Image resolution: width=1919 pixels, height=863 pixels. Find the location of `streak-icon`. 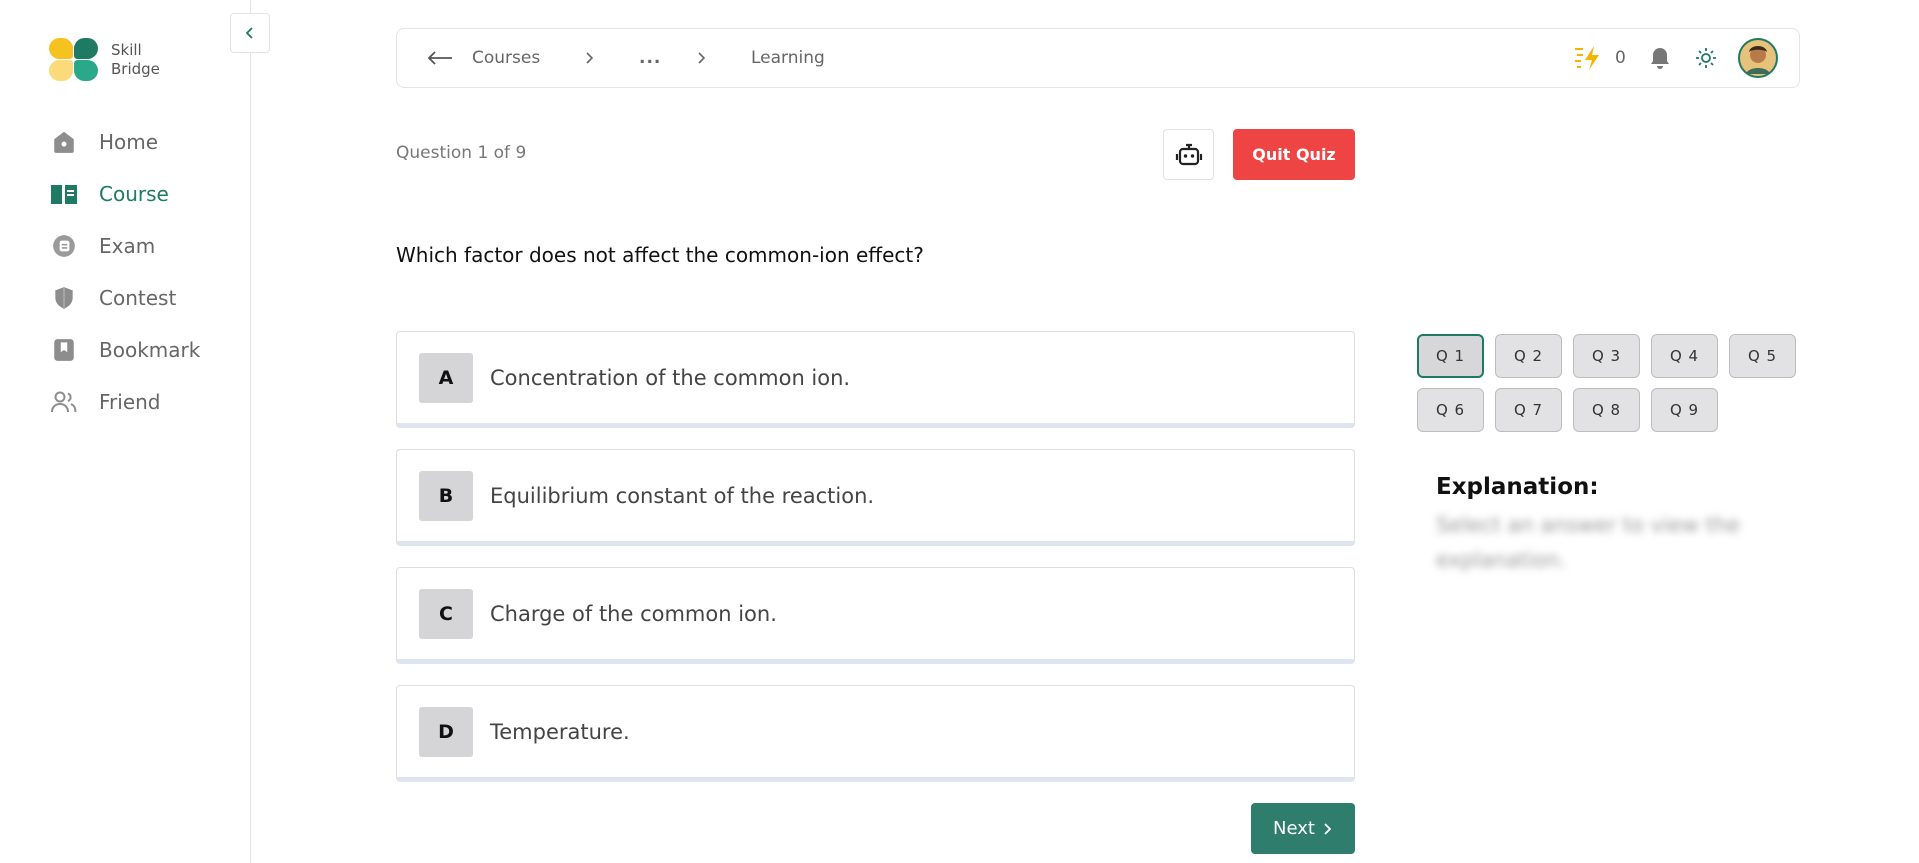

streak-icon is located at coordinates (1588, 58).